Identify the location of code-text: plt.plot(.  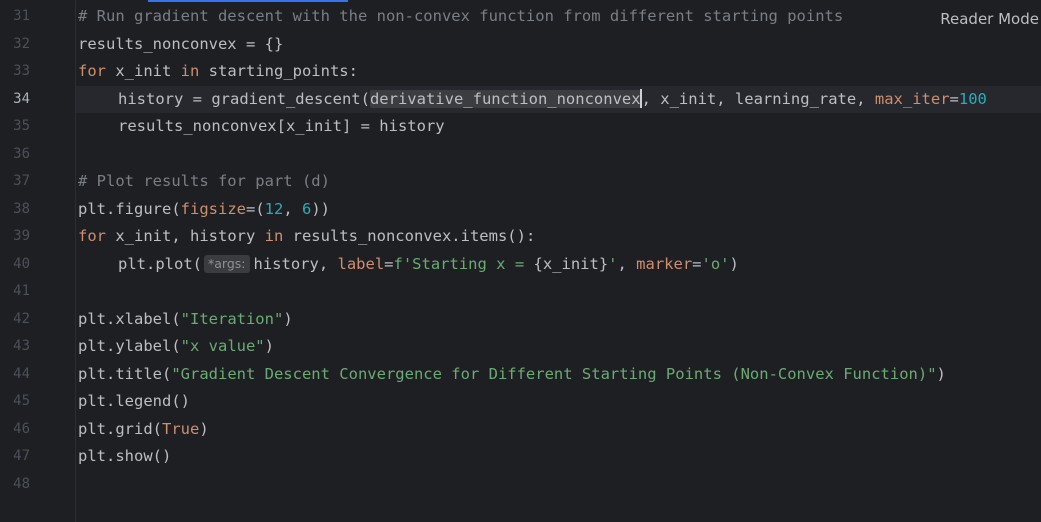
(160, 263).